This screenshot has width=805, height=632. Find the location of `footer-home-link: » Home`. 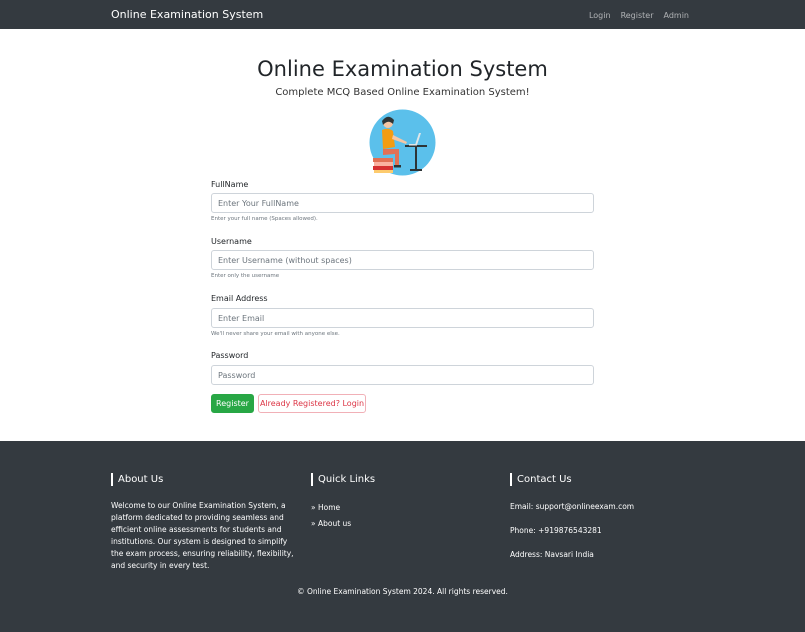

footer-home-link: » Home is located at coordinates (325, 508).